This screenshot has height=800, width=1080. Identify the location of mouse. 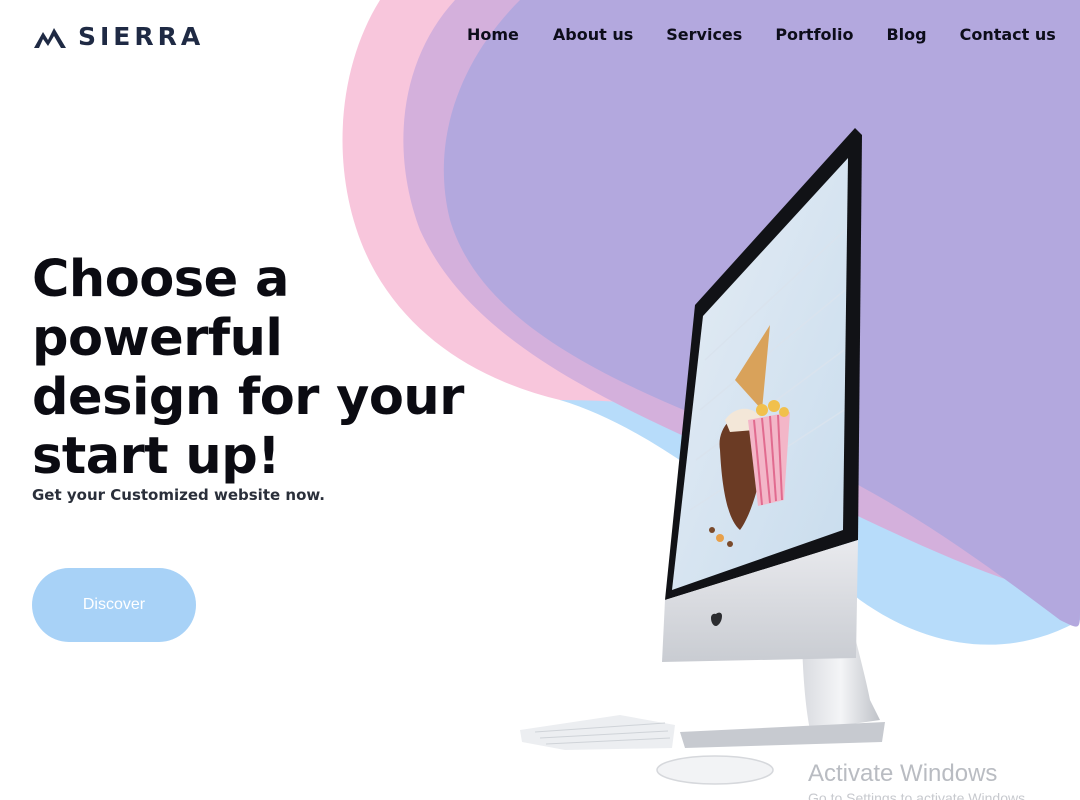
(715, 770).